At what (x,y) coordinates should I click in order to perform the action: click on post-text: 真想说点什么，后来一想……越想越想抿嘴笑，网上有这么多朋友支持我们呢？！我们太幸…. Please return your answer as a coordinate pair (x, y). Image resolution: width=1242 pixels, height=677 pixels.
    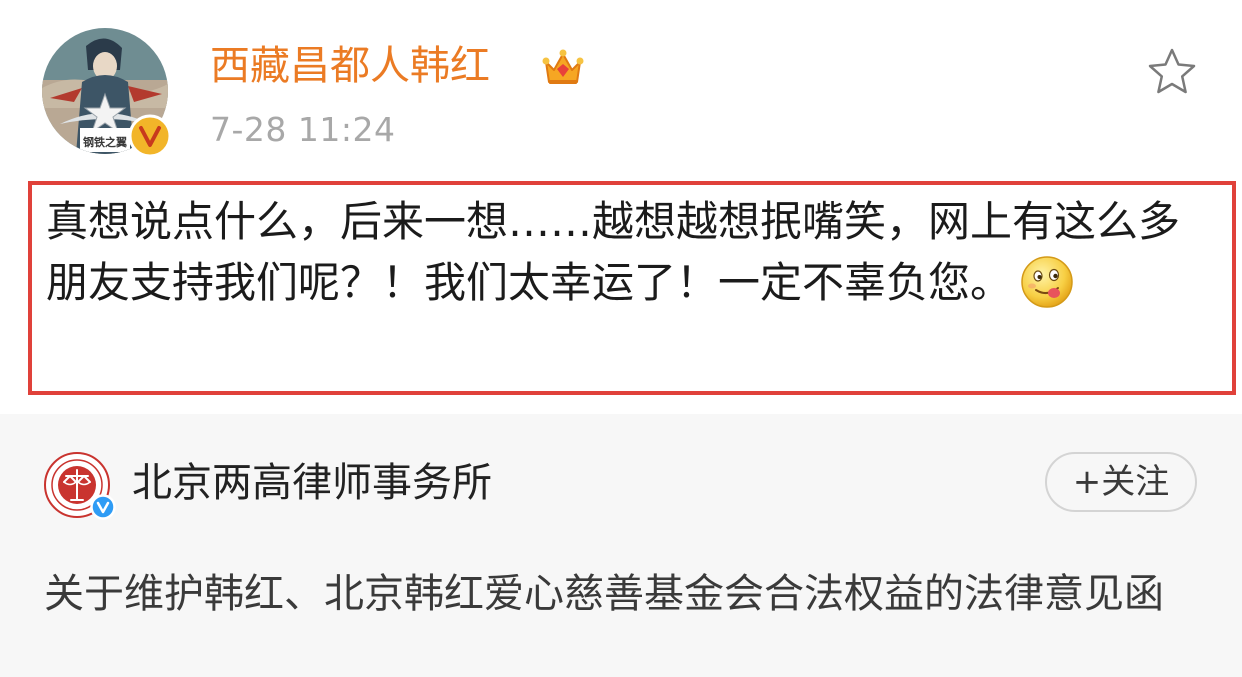
    Looking at the image, I should click on (613, 252).